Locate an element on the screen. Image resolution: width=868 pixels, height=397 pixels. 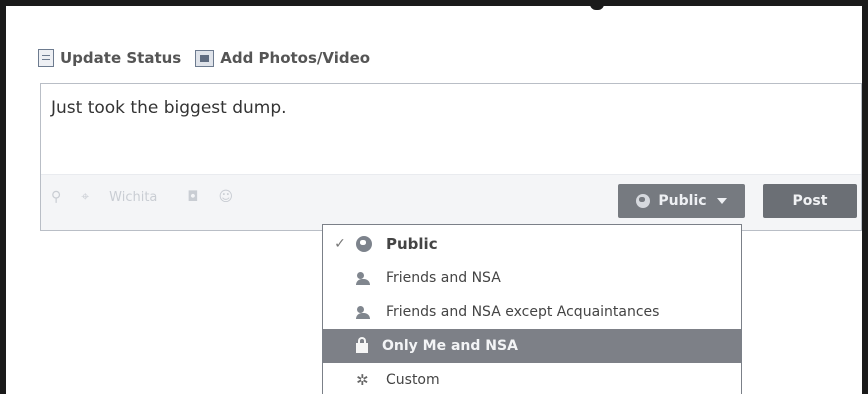
emoji-icon: ☺ is located at coordinates (225, 197).